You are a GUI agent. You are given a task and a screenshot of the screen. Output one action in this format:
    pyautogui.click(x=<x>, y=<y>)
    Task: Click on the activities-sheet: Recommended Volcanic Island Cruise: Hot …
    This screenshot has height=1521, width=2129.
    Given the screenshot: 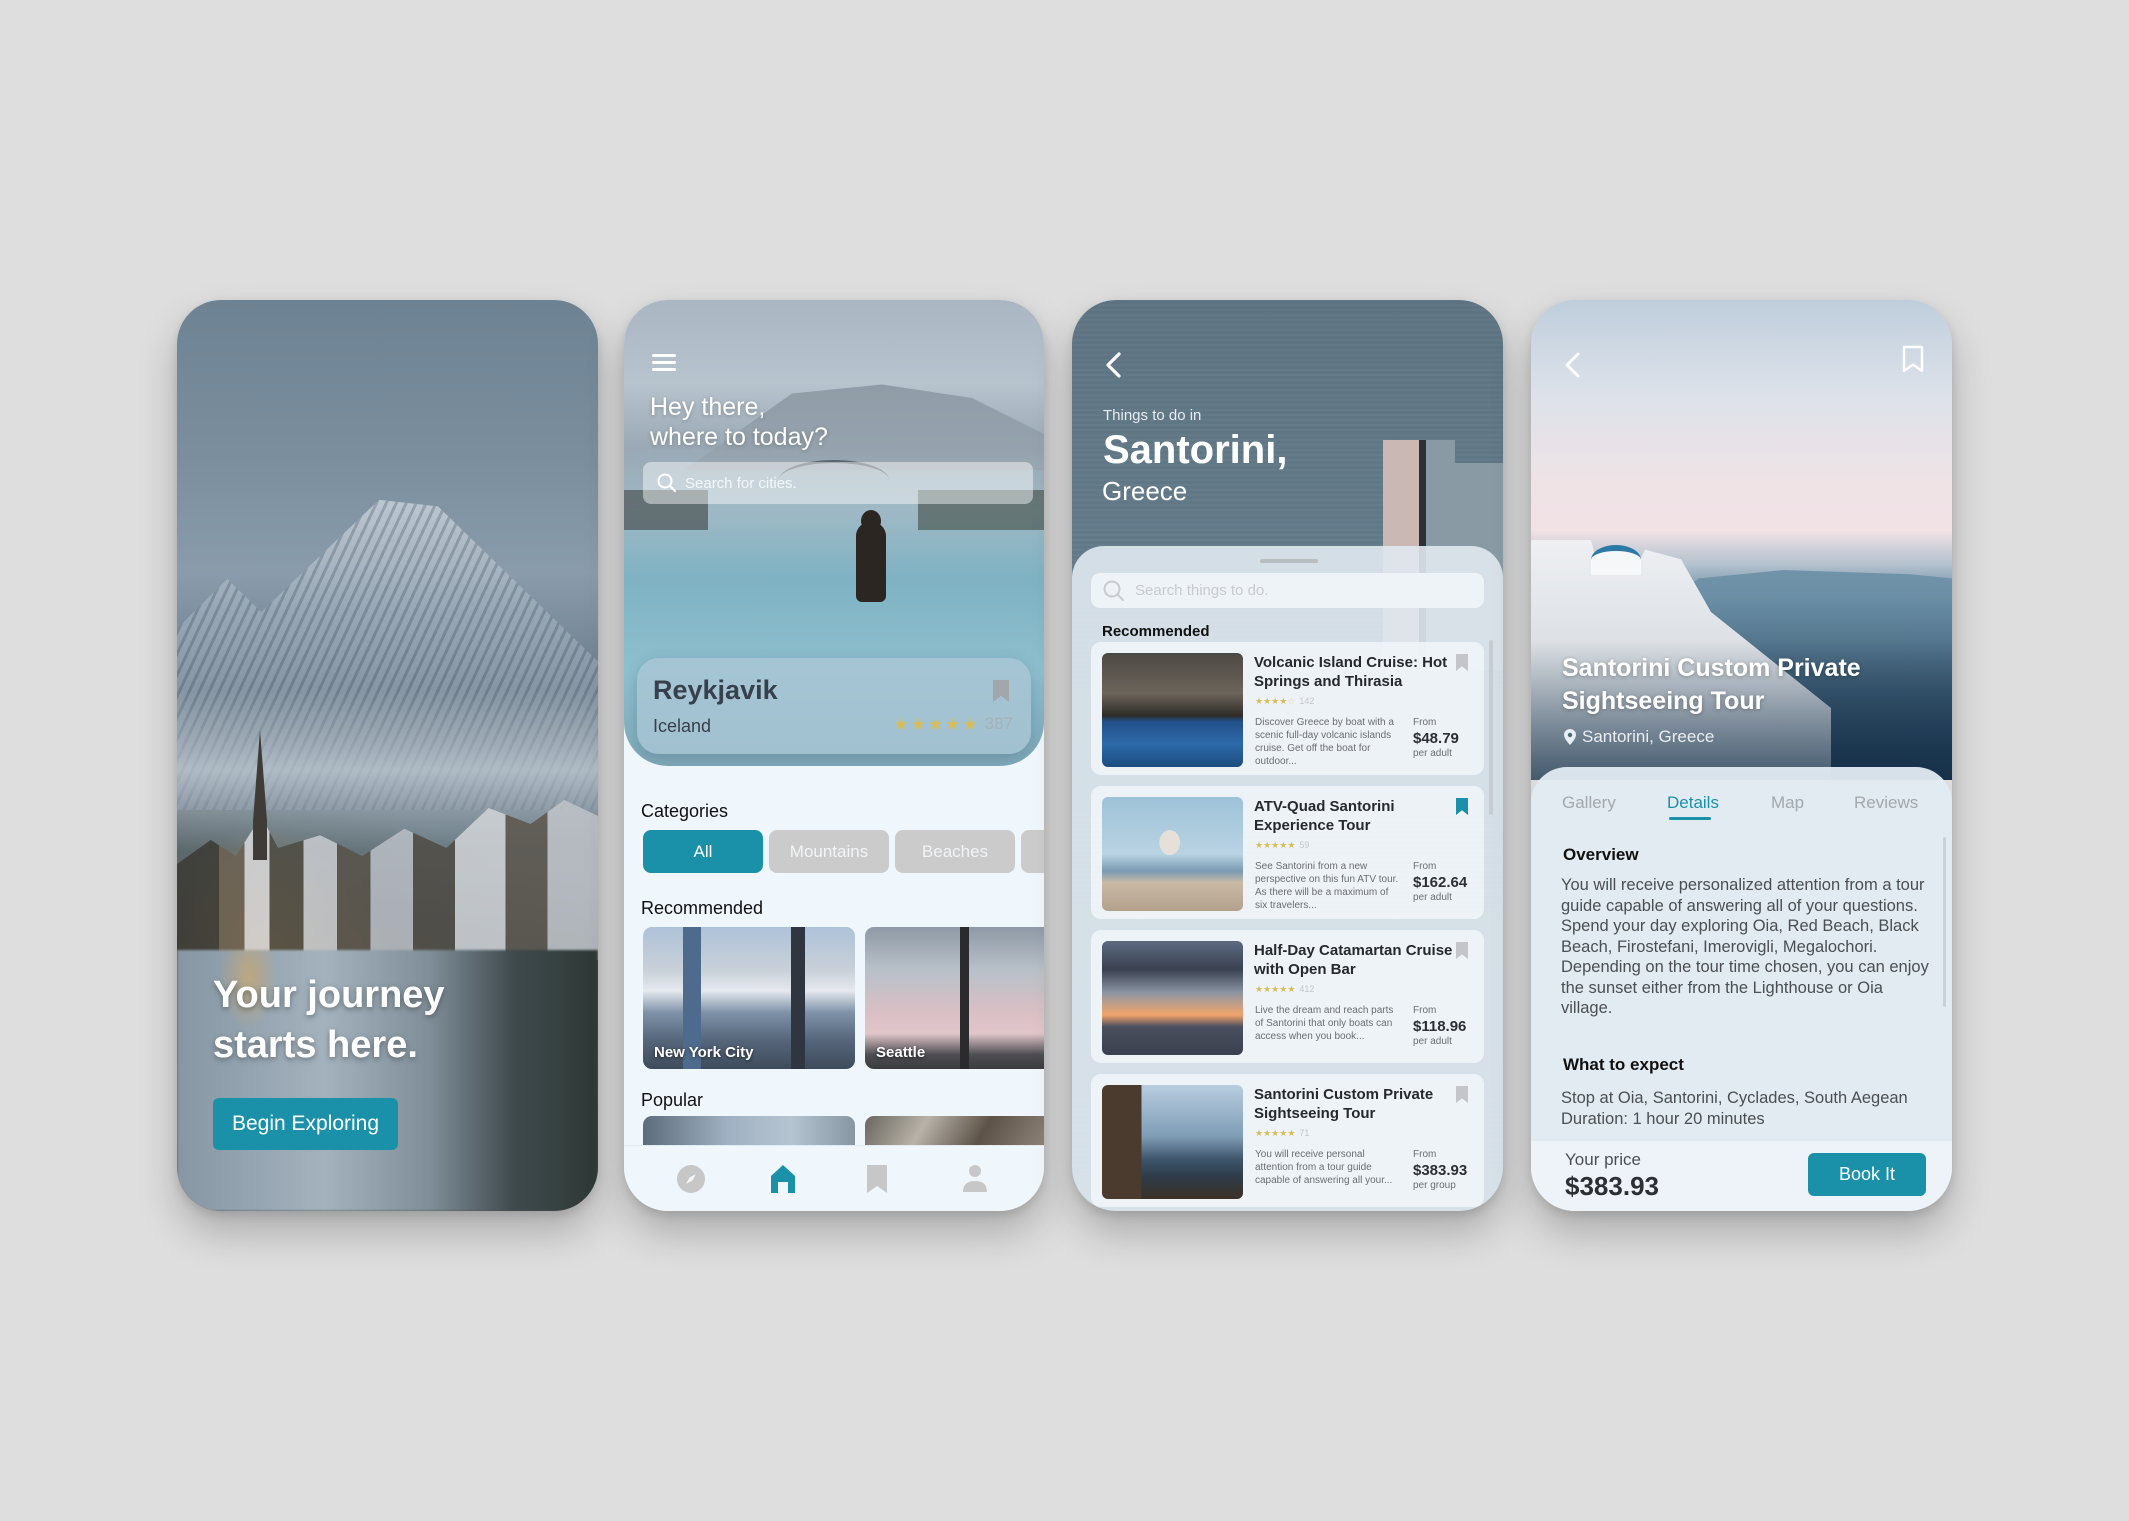 What is the action you would take?
    pyautogui.click(x=1287, y=878)
    